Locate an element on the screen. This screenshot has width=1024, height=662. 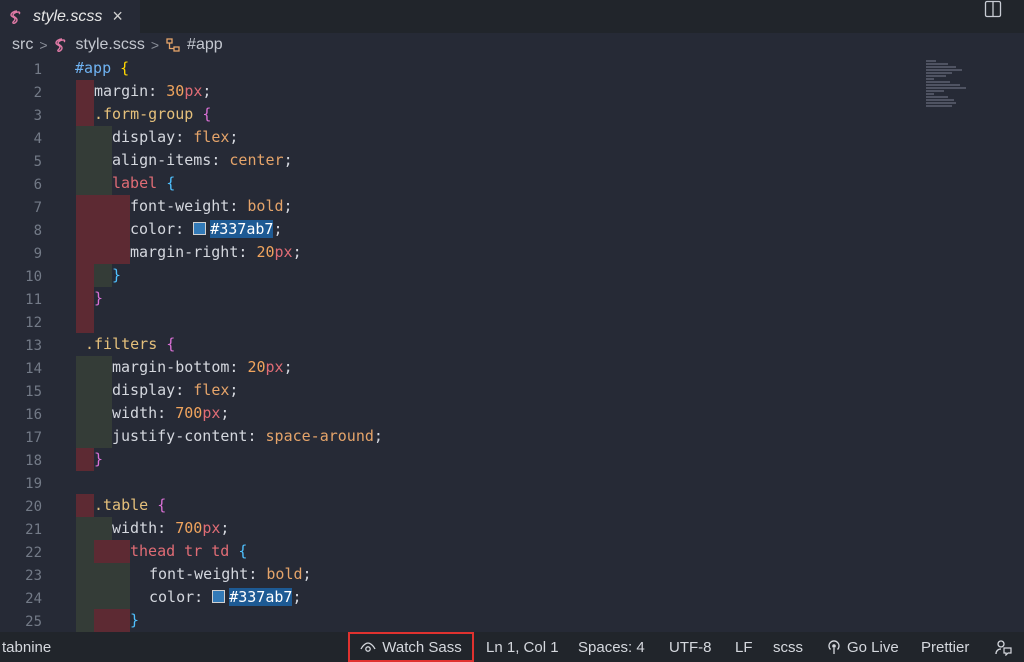
code-token: align-items: is located at coordinates (171, 160).